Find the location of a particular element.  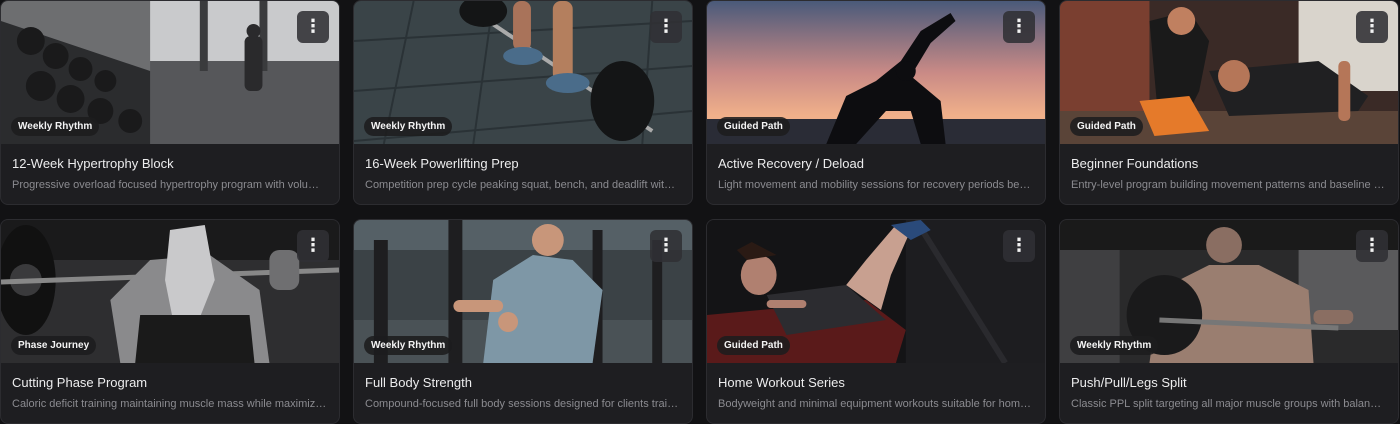

program-title: Beginner Foundations is located at coordinates (1135, 163).